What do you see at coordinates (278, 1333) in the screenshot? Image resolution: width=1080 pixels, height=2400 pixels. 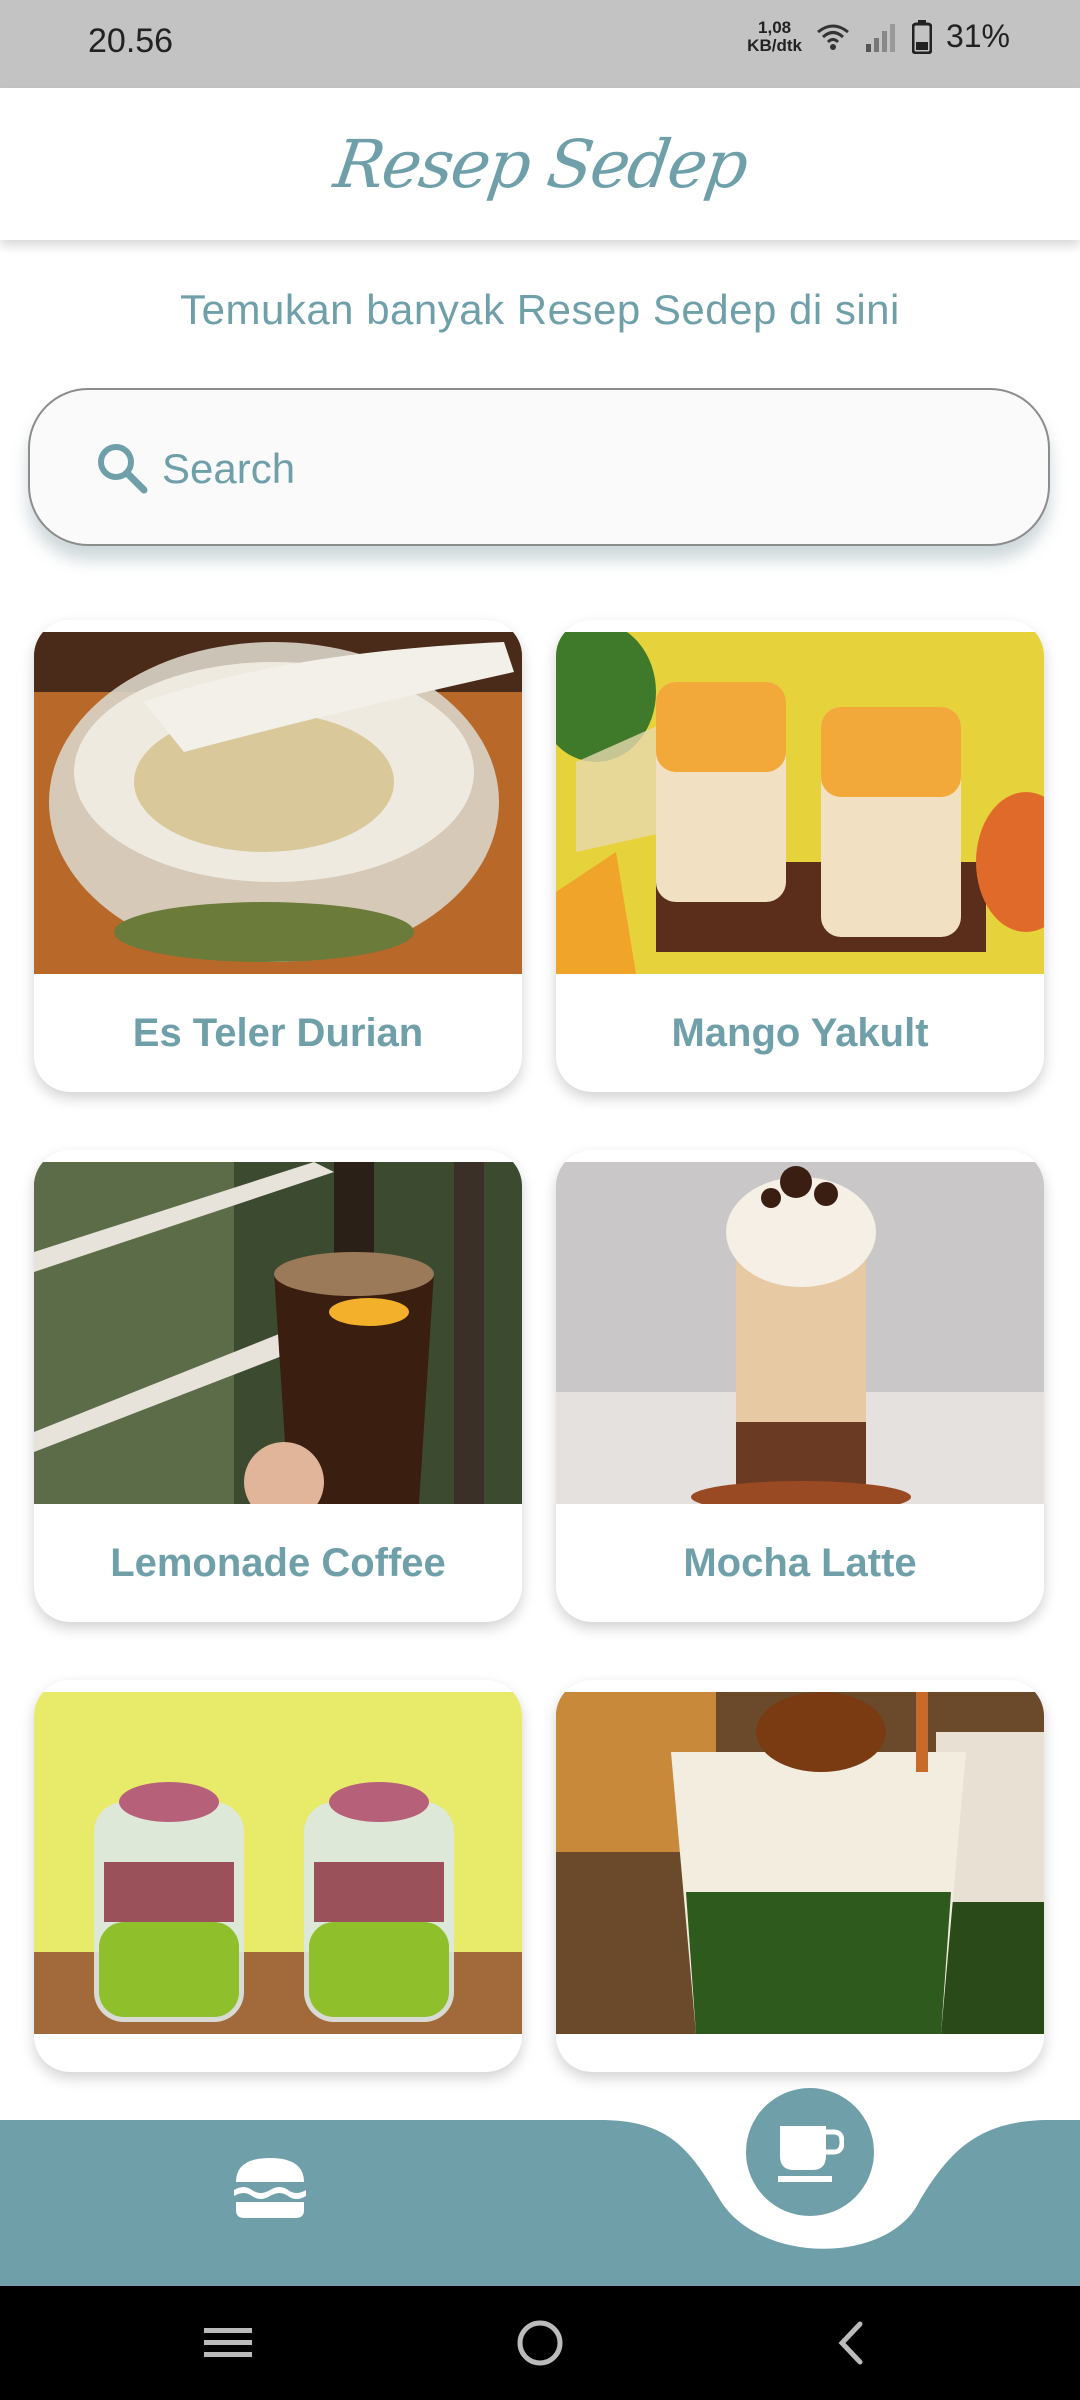 I see `recipe-image-lemonade-coffee` at bounding box center [278, 1333].